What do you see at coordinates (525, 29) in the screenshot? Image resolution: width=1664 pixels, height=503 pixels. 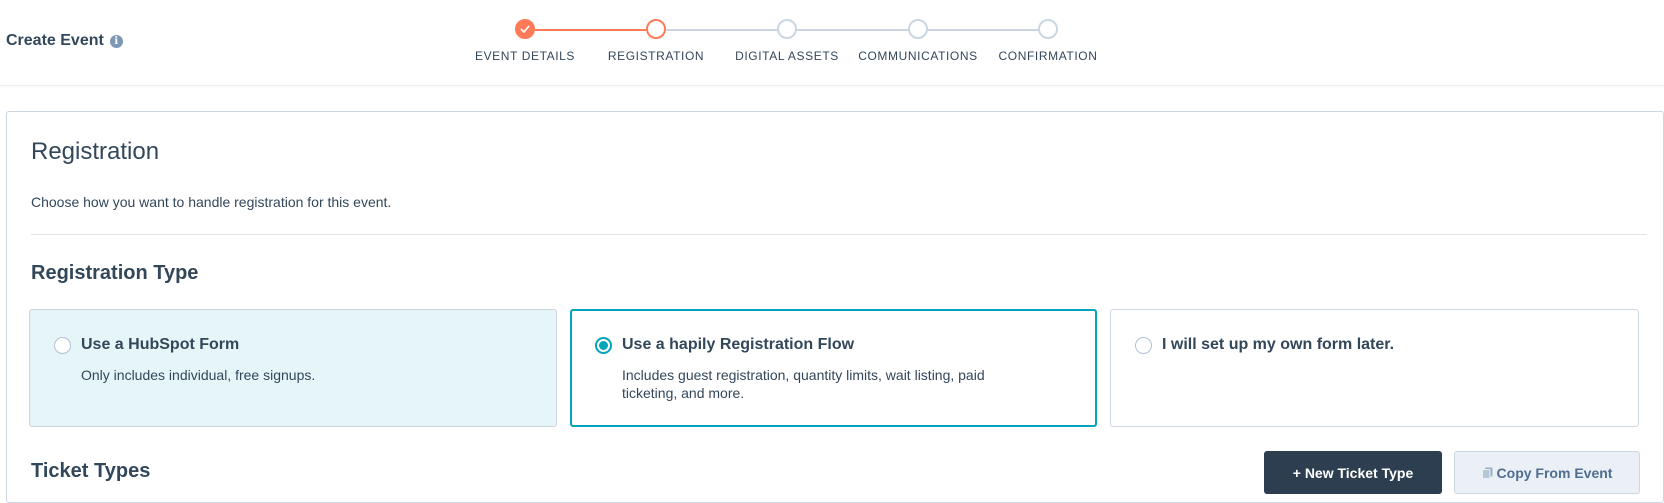 I see `step-complete-check-icon` at bounding box center [525, 29].